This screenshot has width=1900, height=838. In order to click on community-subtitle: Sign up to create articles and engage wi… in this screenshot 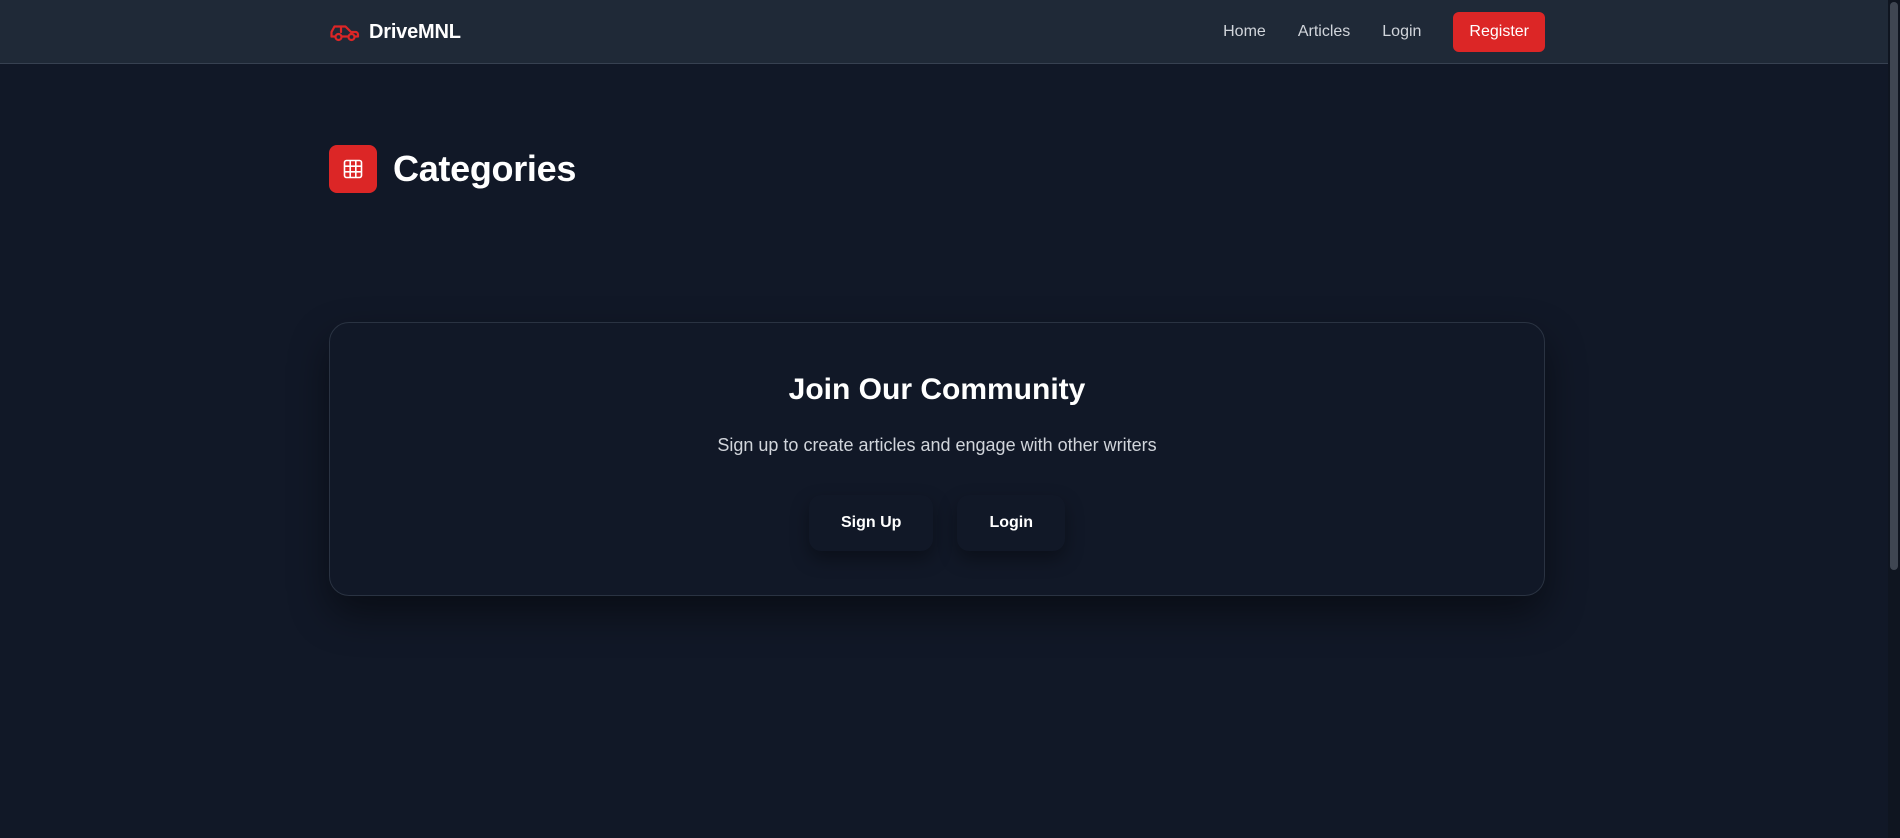, I will do `click(937, 445)`.